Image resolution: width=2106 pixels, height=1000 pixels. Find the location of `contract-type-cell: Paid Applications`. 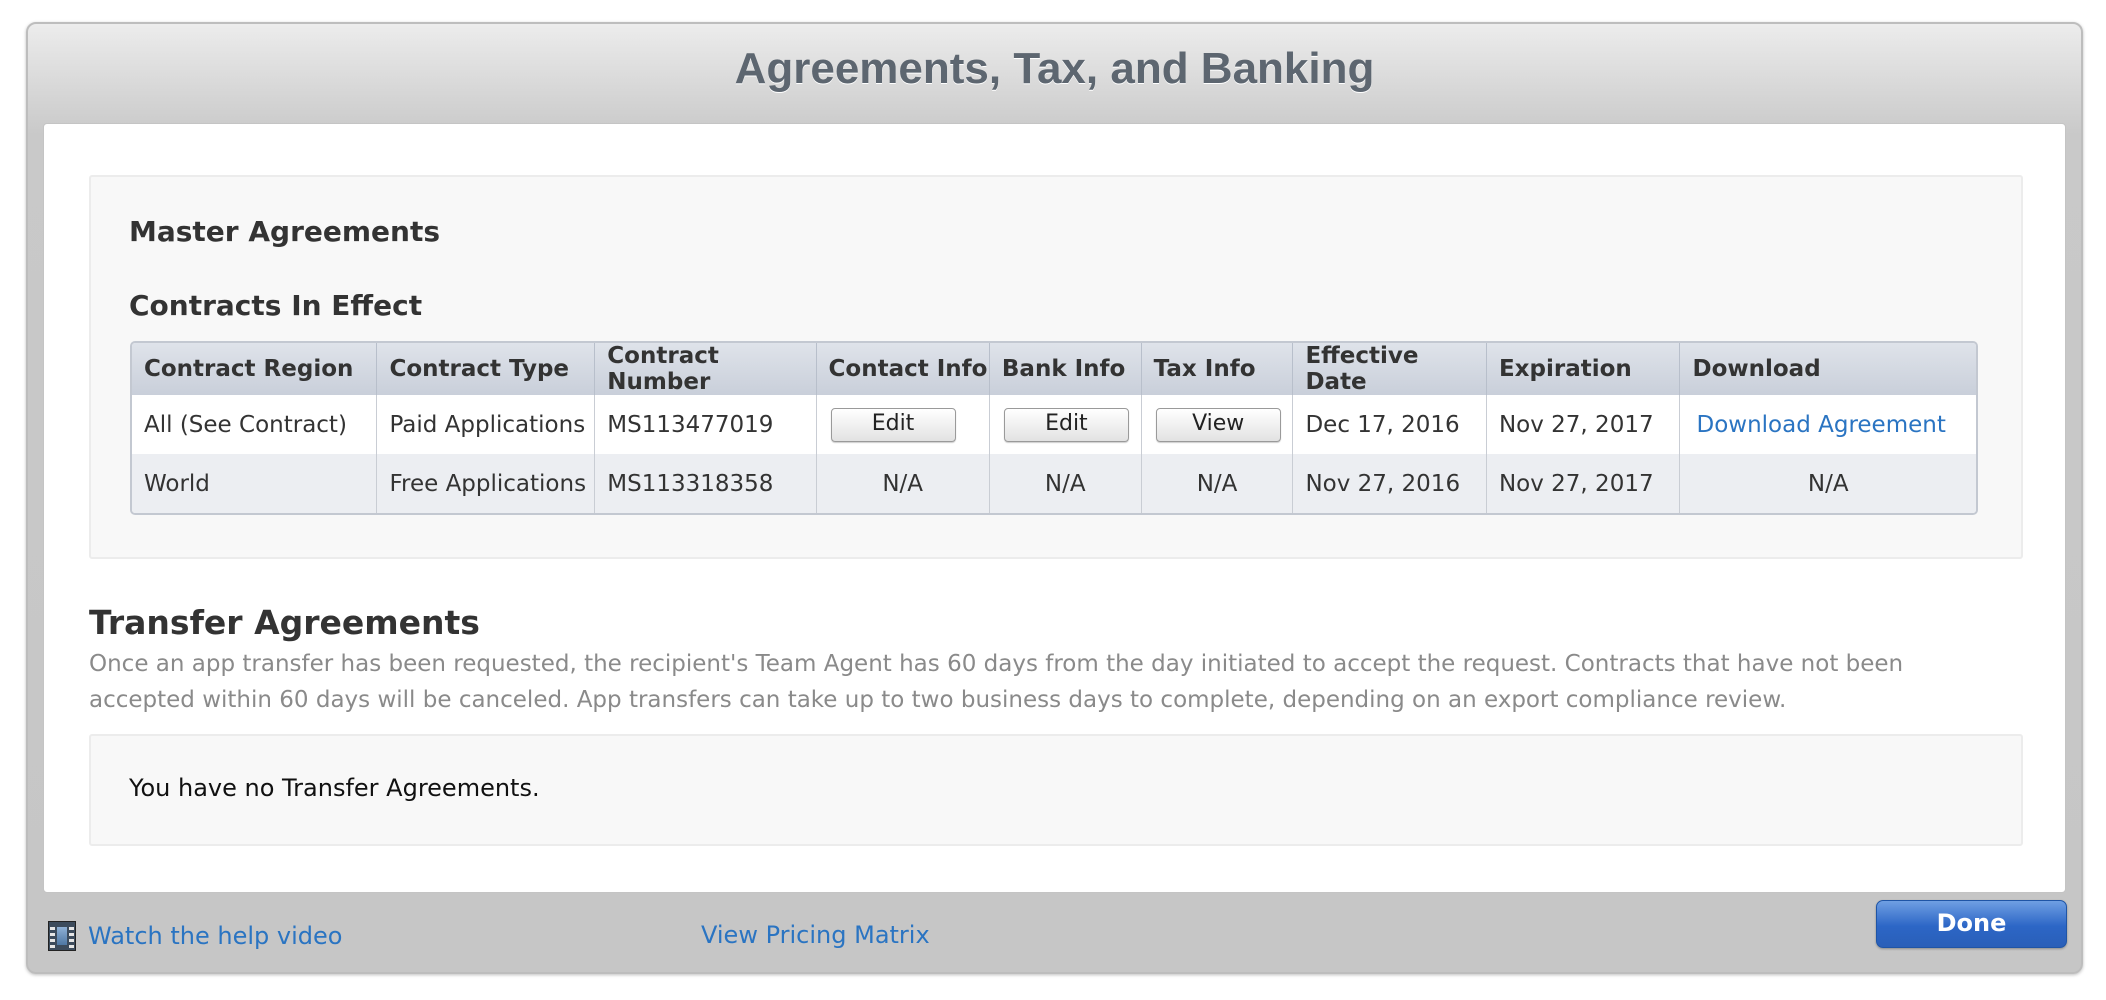

contract-type-cell: Paid Applications is located at coordinates (486, 424).